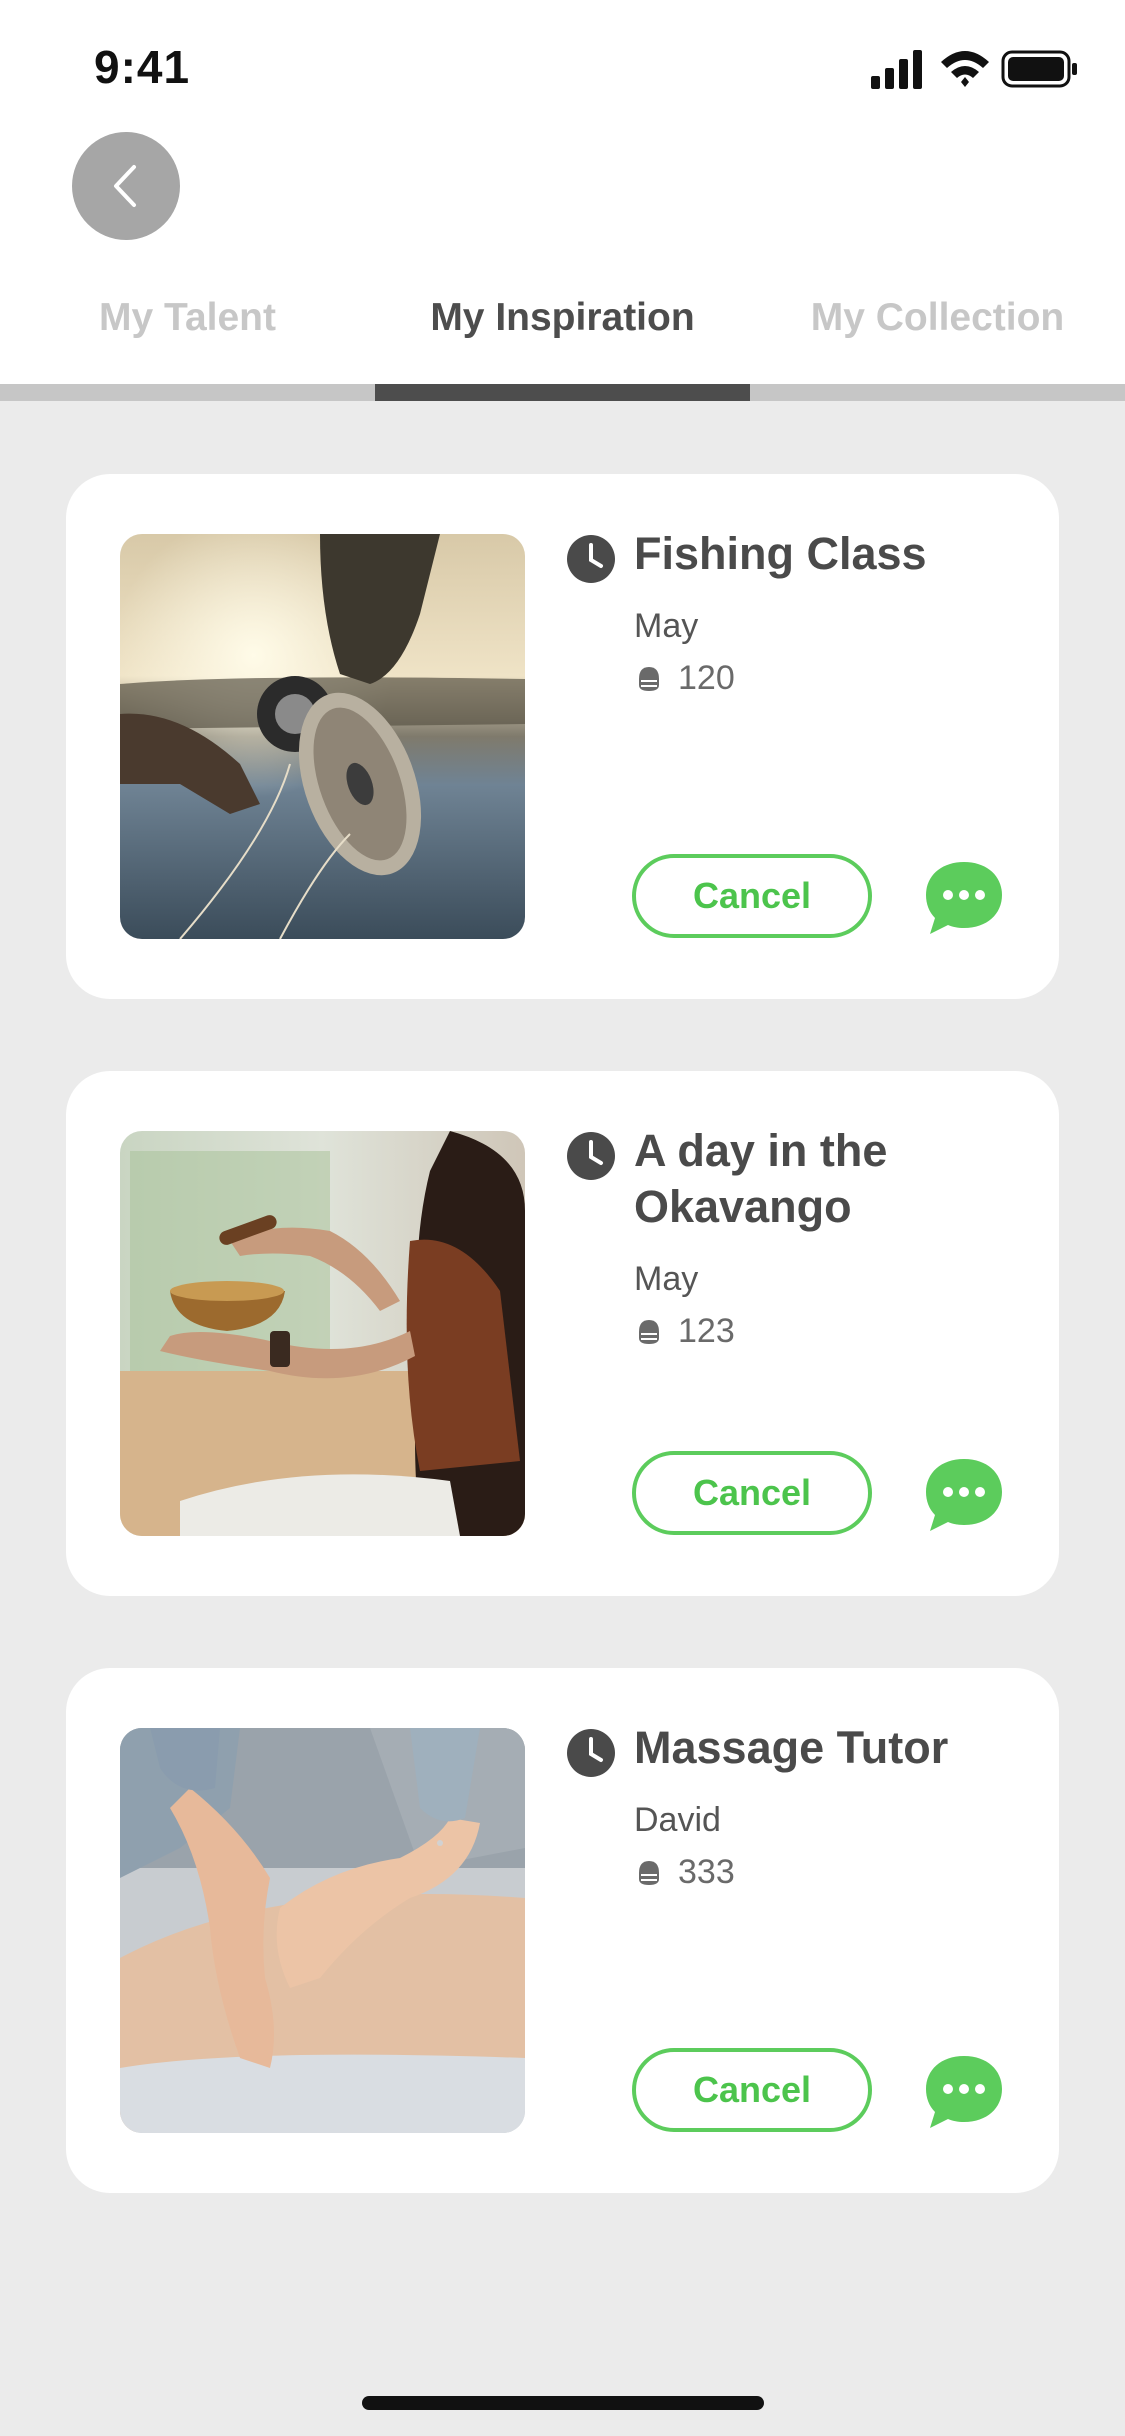  I want to click on fly-fishing-reel-photo, so click(322, 736).